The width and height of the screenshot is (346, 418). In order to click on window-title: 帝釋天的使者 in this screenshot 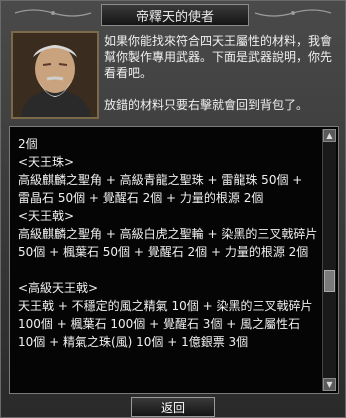, I will do `click(175, 15)`.